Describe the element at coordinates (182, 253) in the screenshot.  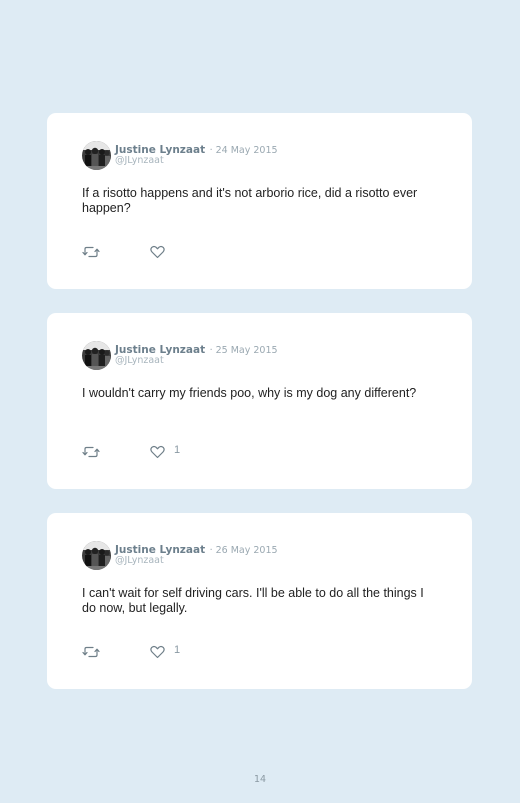
I see `tweet-actions` at that location.